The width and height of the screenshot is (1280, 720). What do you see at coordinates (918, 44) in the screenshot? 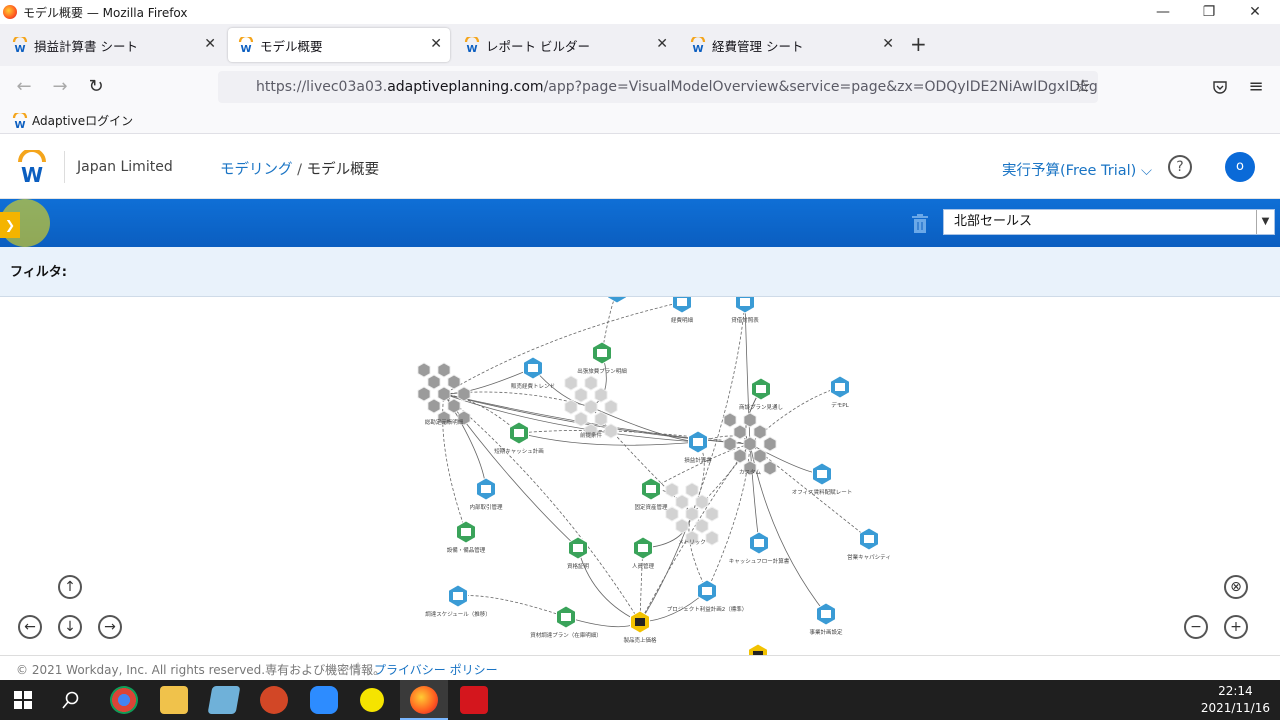
I see `new-tab-button: +` at bounding box center [918, 44].